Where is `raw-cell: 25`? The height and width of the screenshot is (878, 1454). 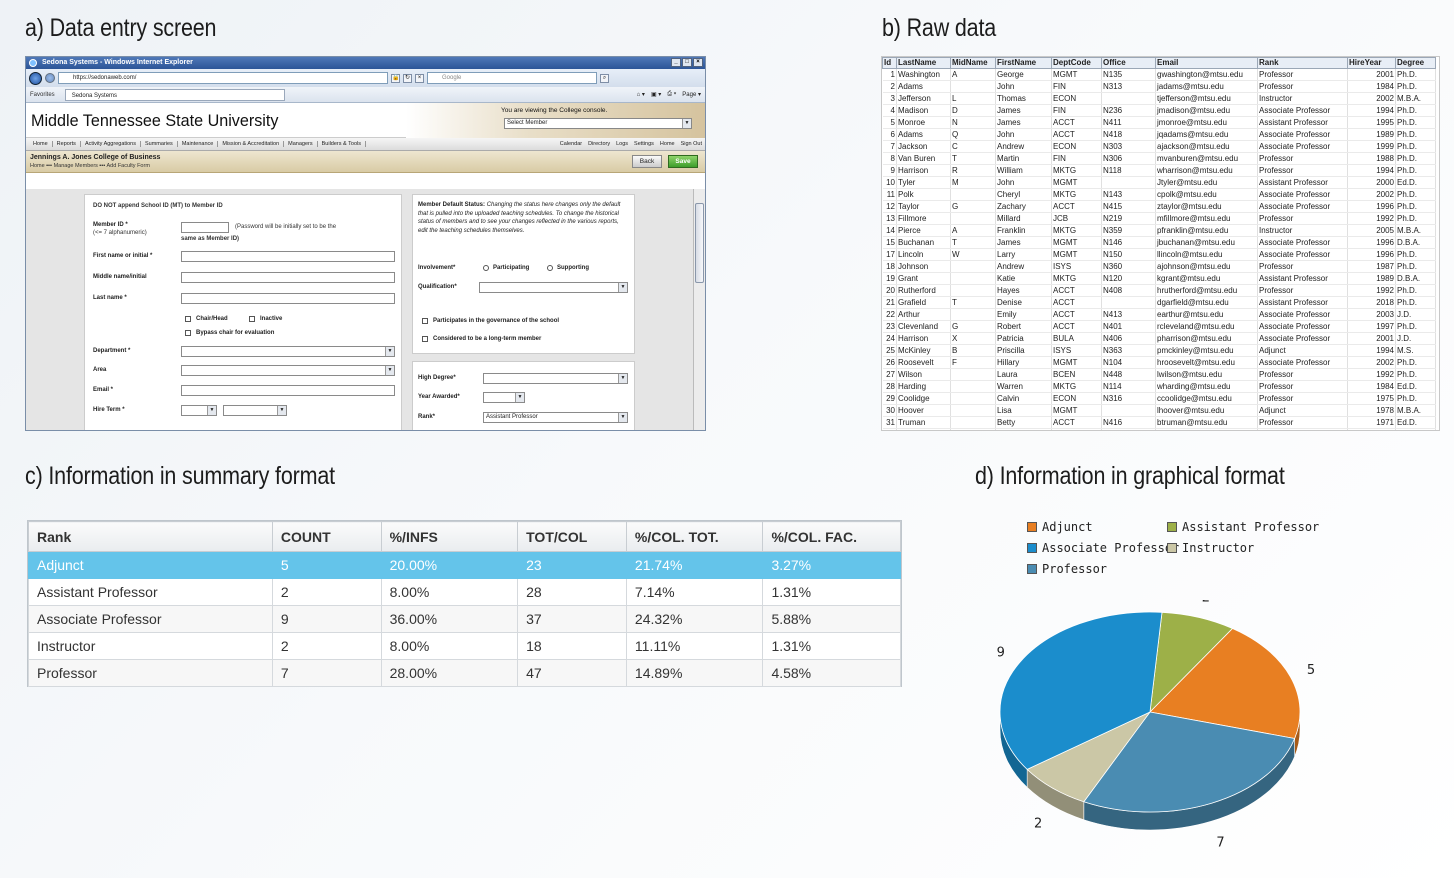
raw-cell: 25 is located at coordinates (889, 350).